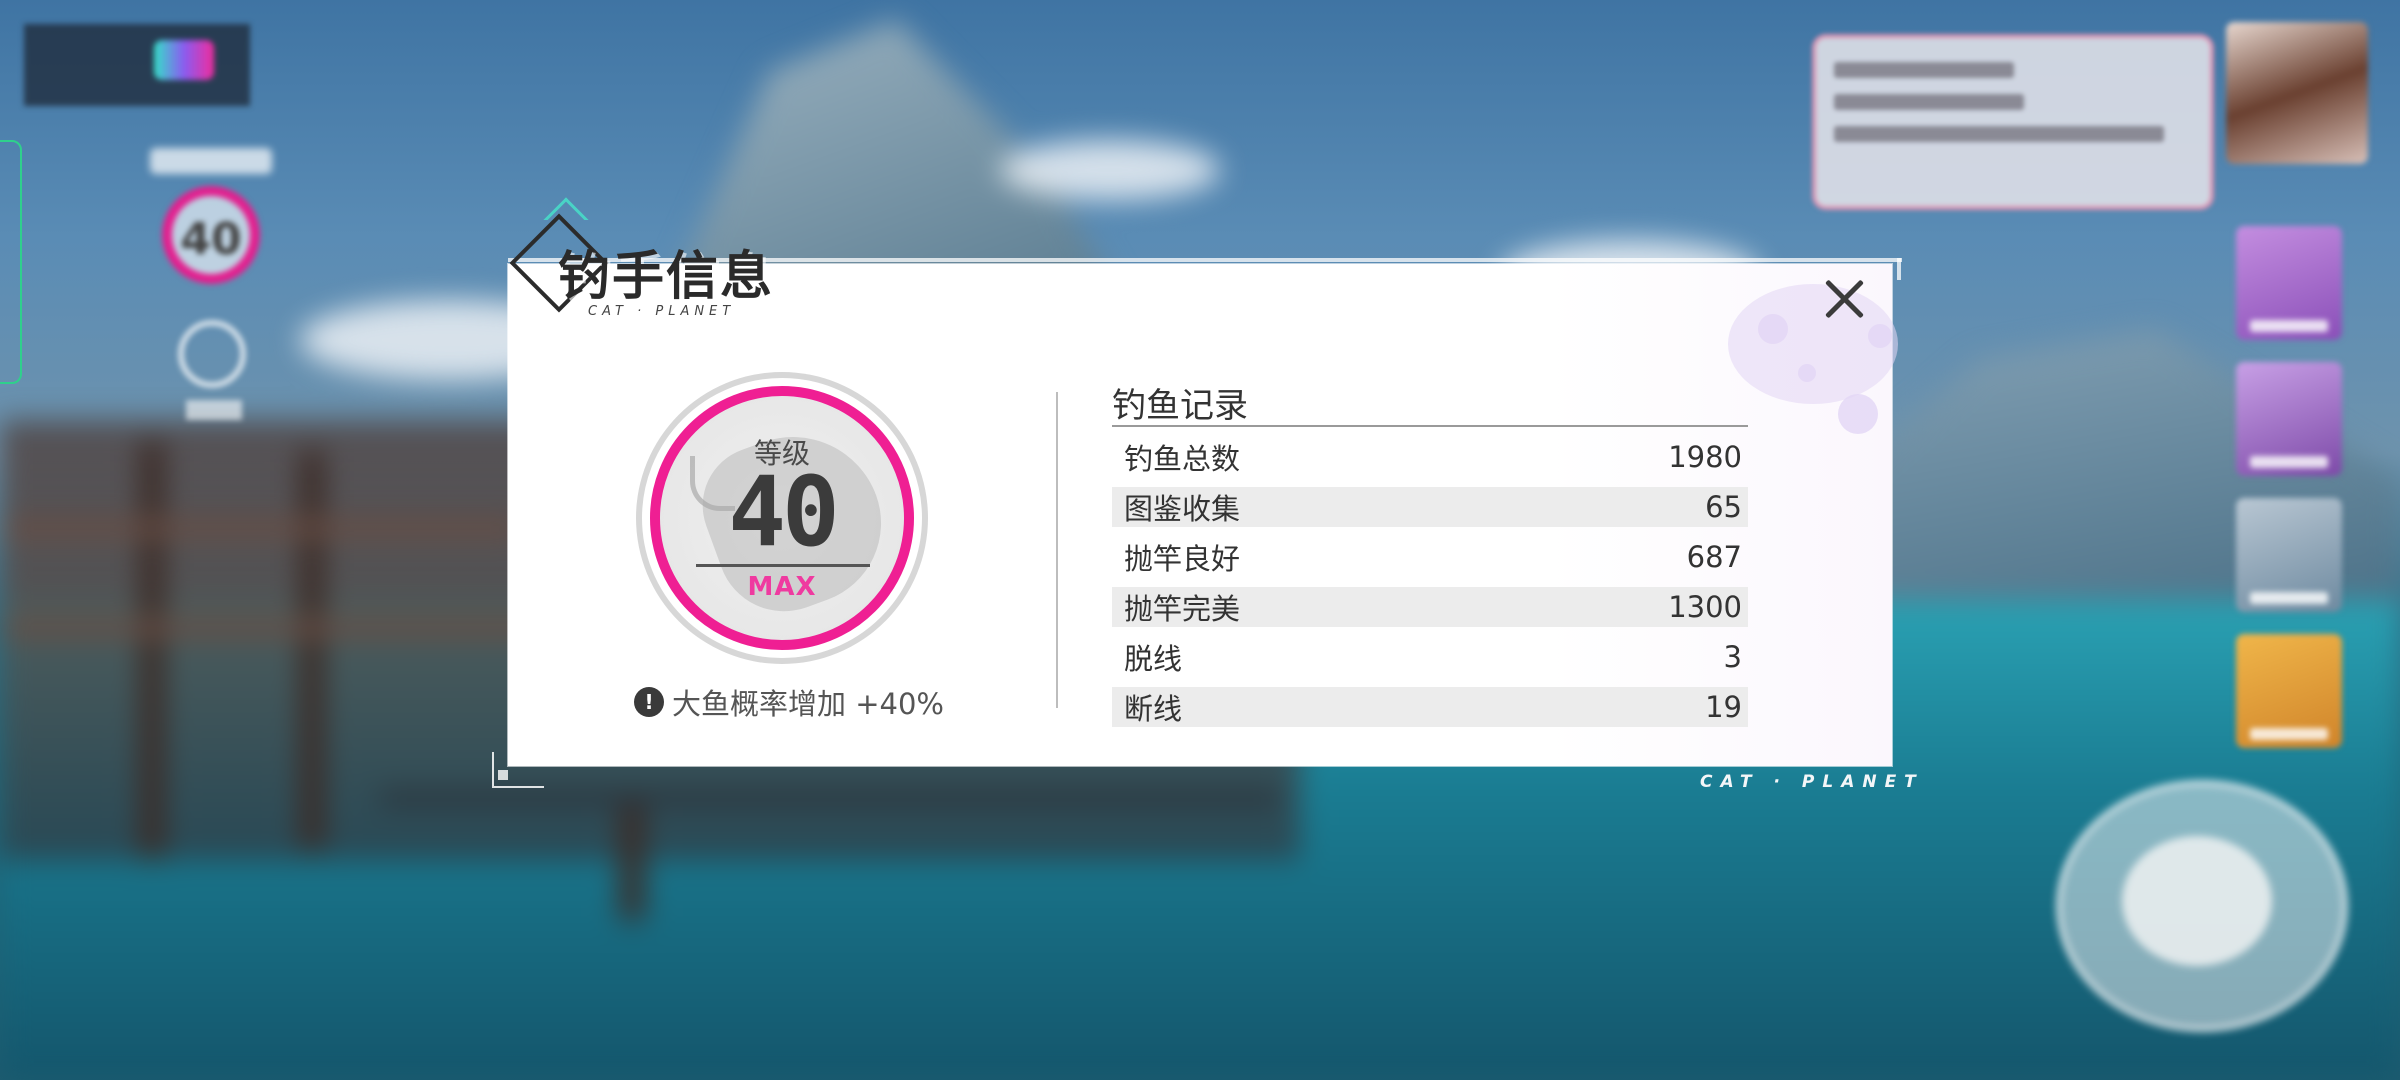 The width and height of the screenshot is (2400, 1080). I want to click on records-title: 钓鱼记录, so click(1180, 406).